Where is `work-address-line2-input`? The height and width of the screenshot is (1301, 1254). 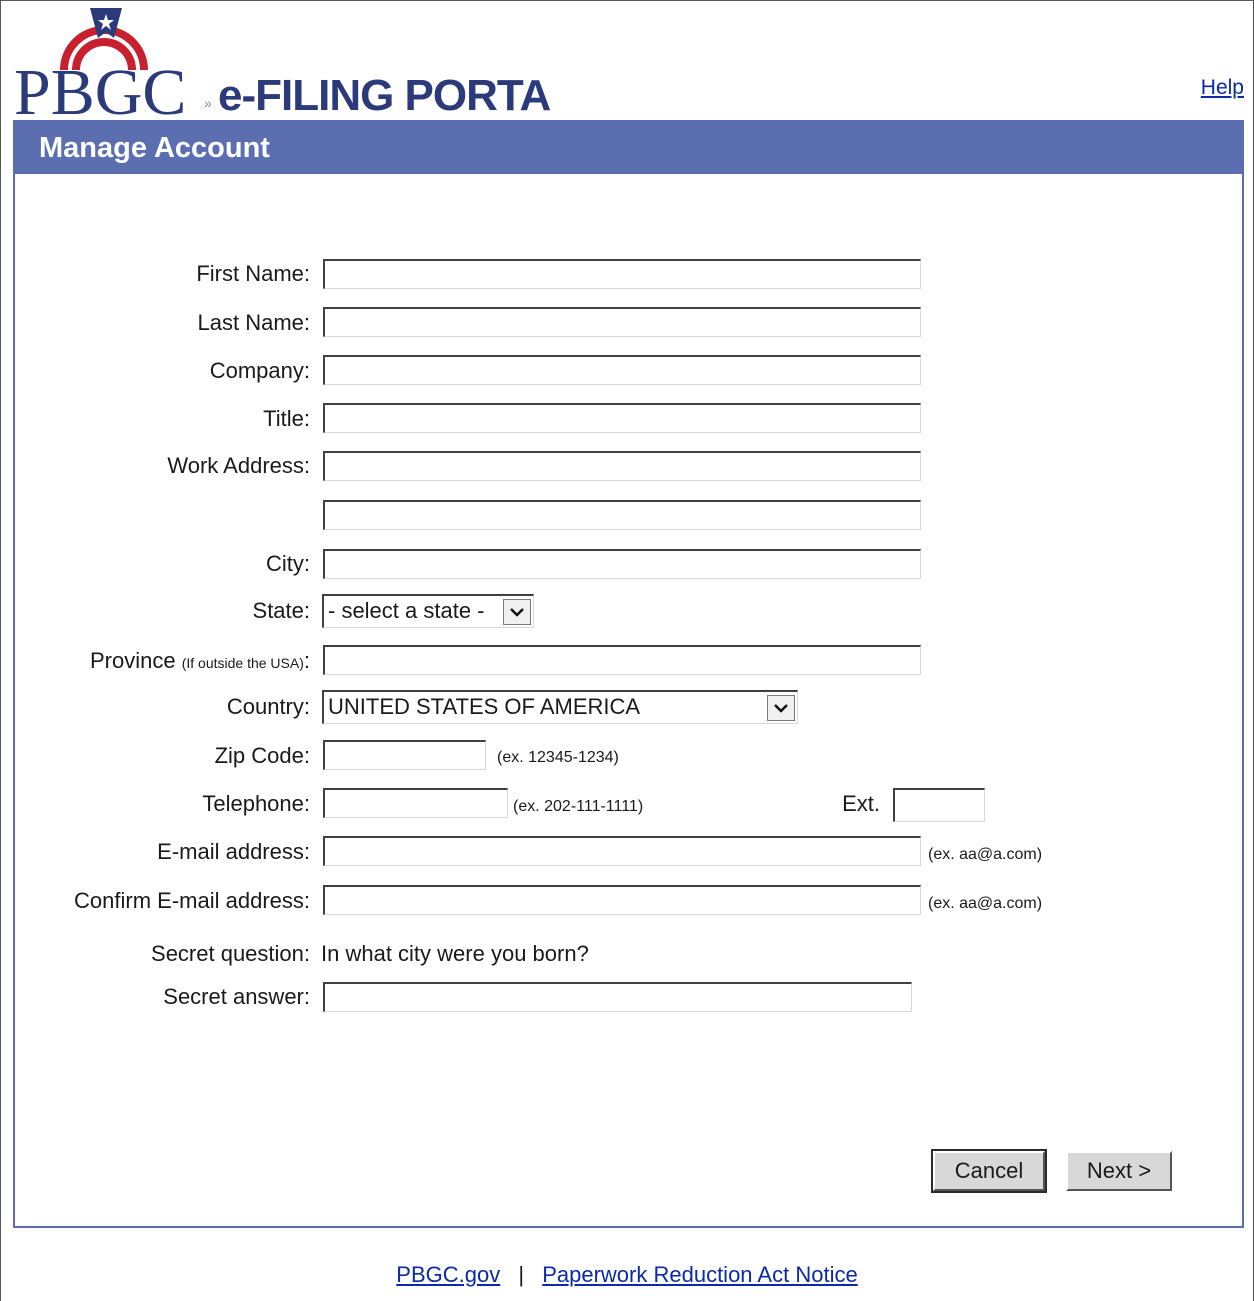 work-address-line2-input is located at coordinates (622, 515).